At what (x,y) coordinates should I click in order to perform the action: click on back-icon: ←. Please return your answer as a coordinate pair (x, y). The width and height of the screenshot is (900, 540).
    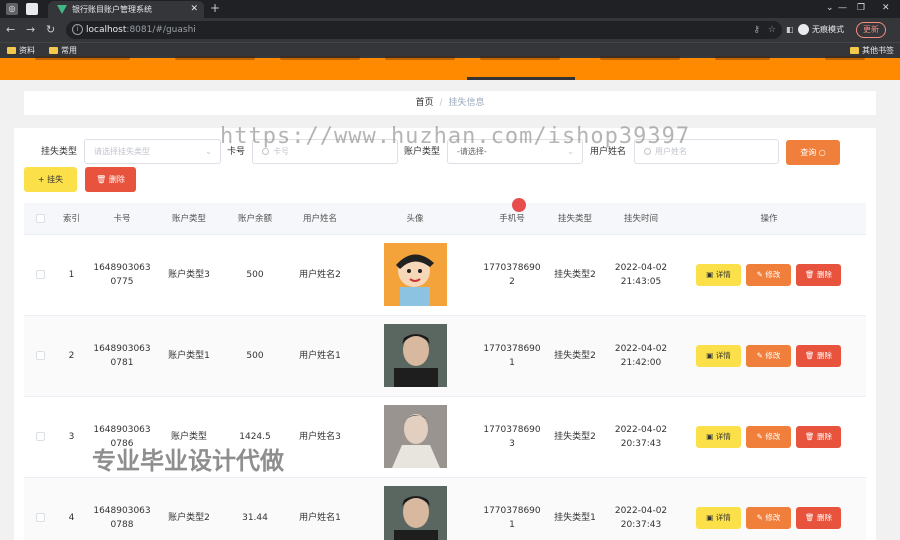
    Looking at the image, I should click on (10, 30).